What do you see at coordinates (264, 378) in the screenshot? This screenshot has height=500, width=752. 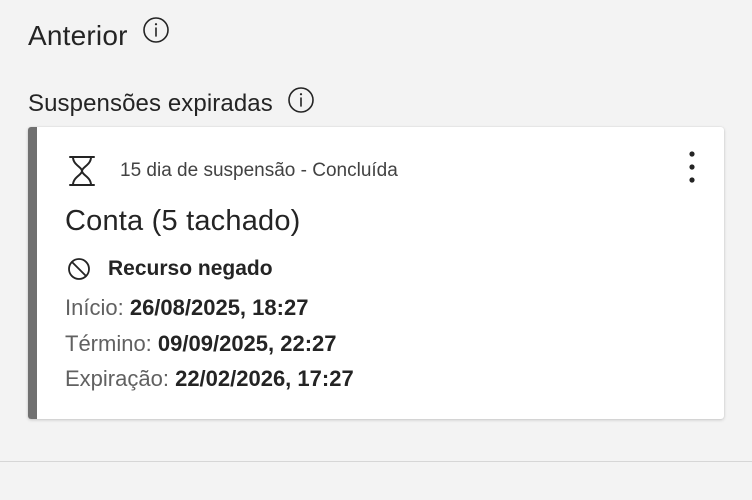 I see `expiration-date-value: 22/02/2026, 17:27` at bounding box center [264, 378].